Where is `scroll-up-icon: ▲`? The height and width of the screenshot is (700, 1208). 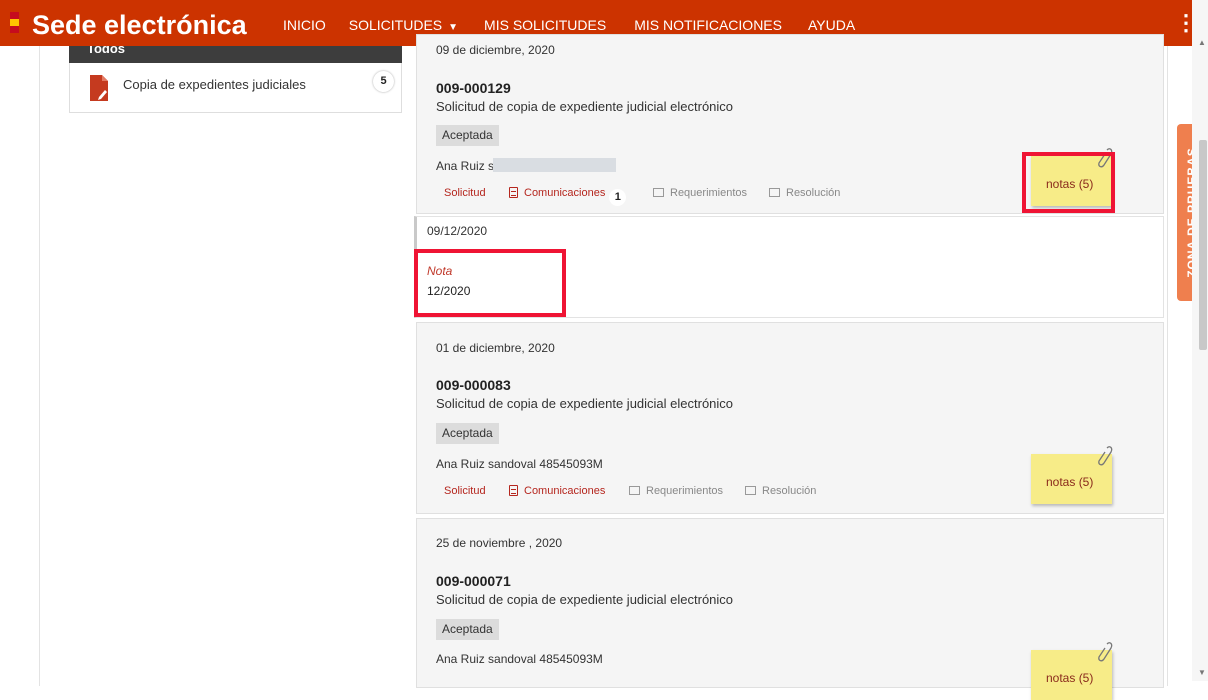 scroll-up-icon: ▲ is located at coordinates (1202, 42).